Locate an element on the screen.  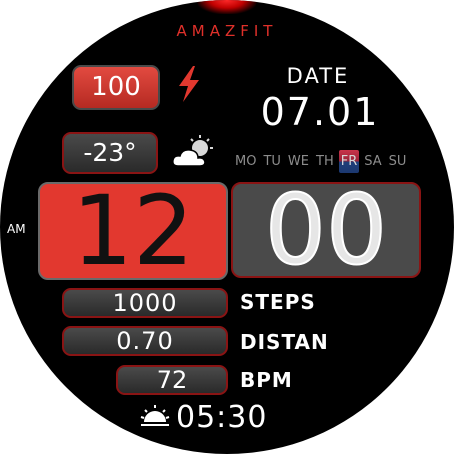
partly-cloudy-icon is located at coordinates (192, 151).